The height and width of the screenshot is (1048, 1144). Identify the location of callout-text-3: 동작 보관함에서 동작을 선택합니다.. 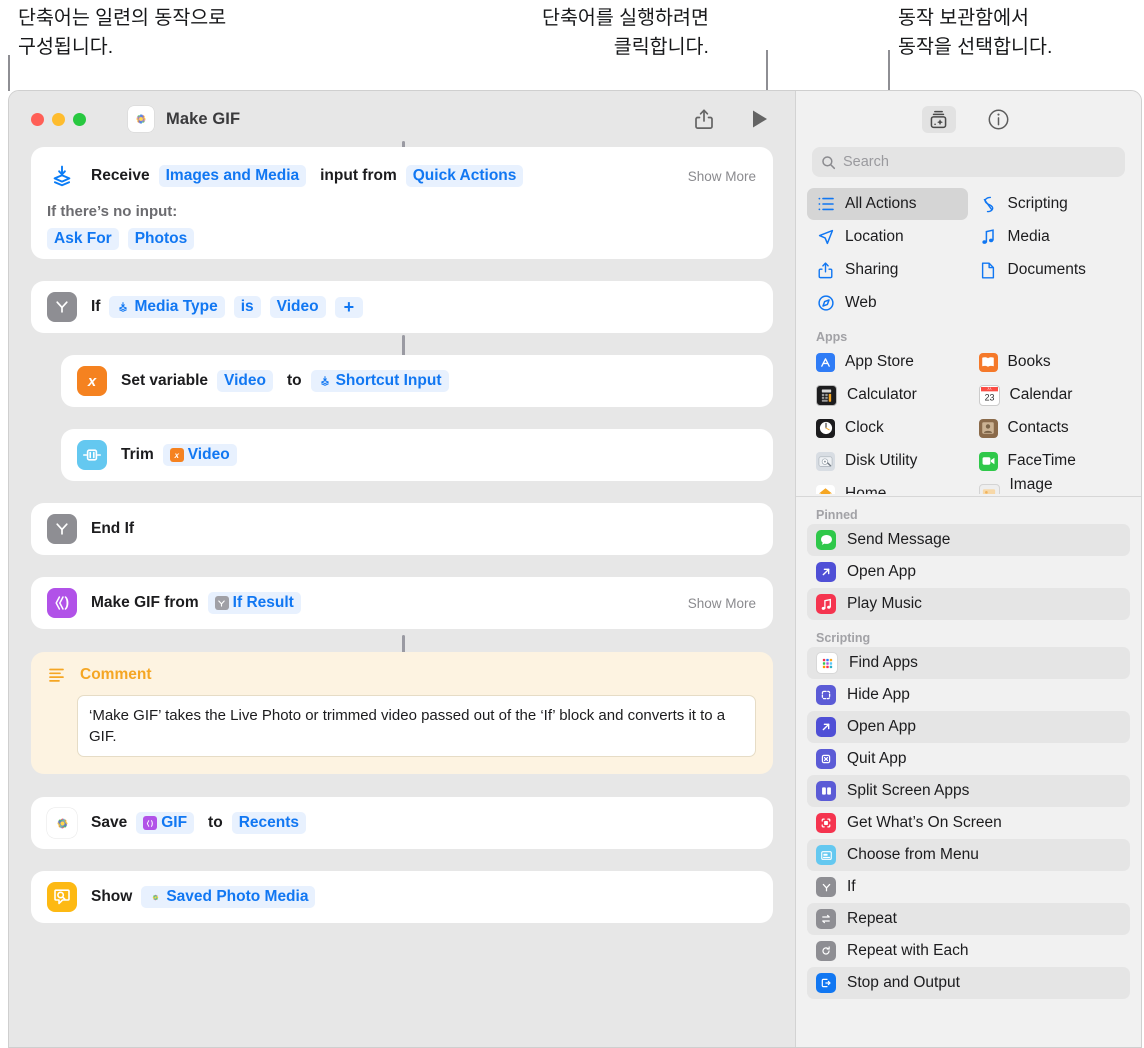
(975, 32).